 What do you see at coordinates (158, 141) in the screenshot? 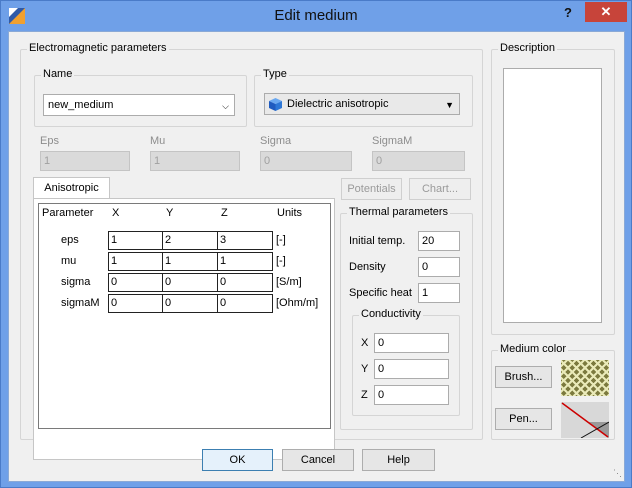
I see `mu-label: Mu` at bounding box center [158, 141].